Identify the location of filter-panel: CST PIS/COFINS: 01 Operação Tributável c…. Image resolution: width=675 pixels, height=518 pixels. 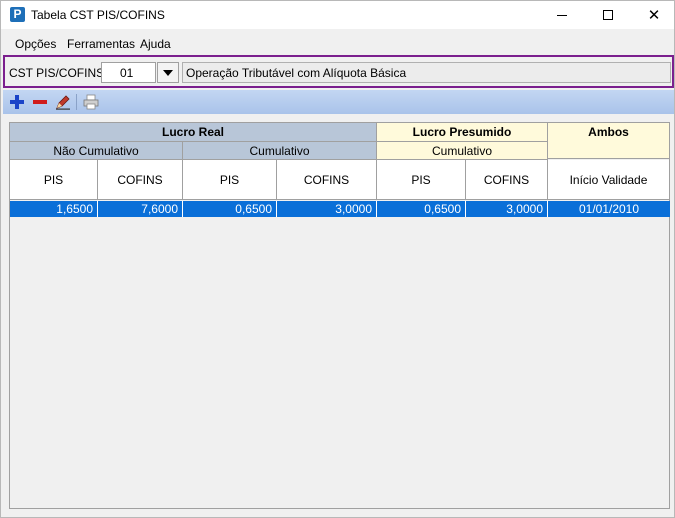
(338, 71).